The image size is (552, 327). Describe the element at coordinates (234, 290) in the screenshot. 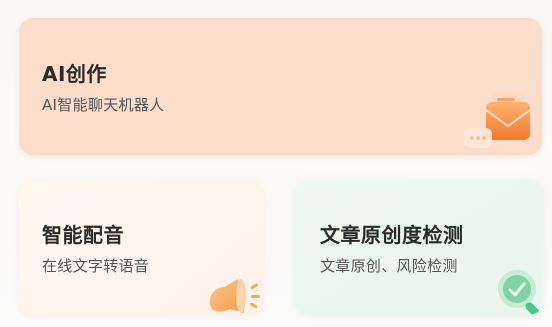

I see `megaphone-icon` at that location.